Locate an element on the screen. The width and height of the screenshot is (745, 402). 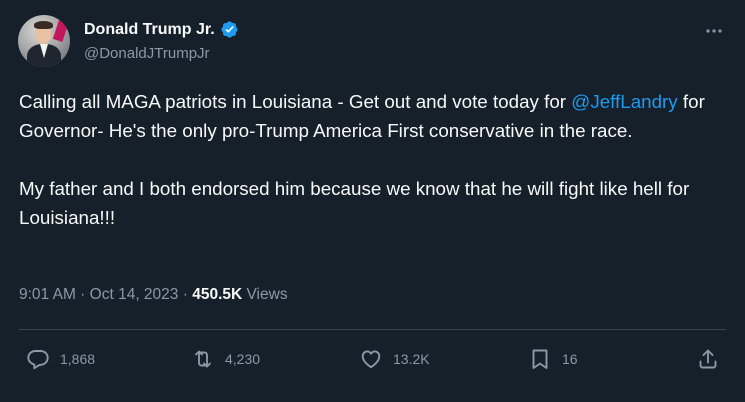
retweet-button: 4,230 is located at coordinates (225, 359).